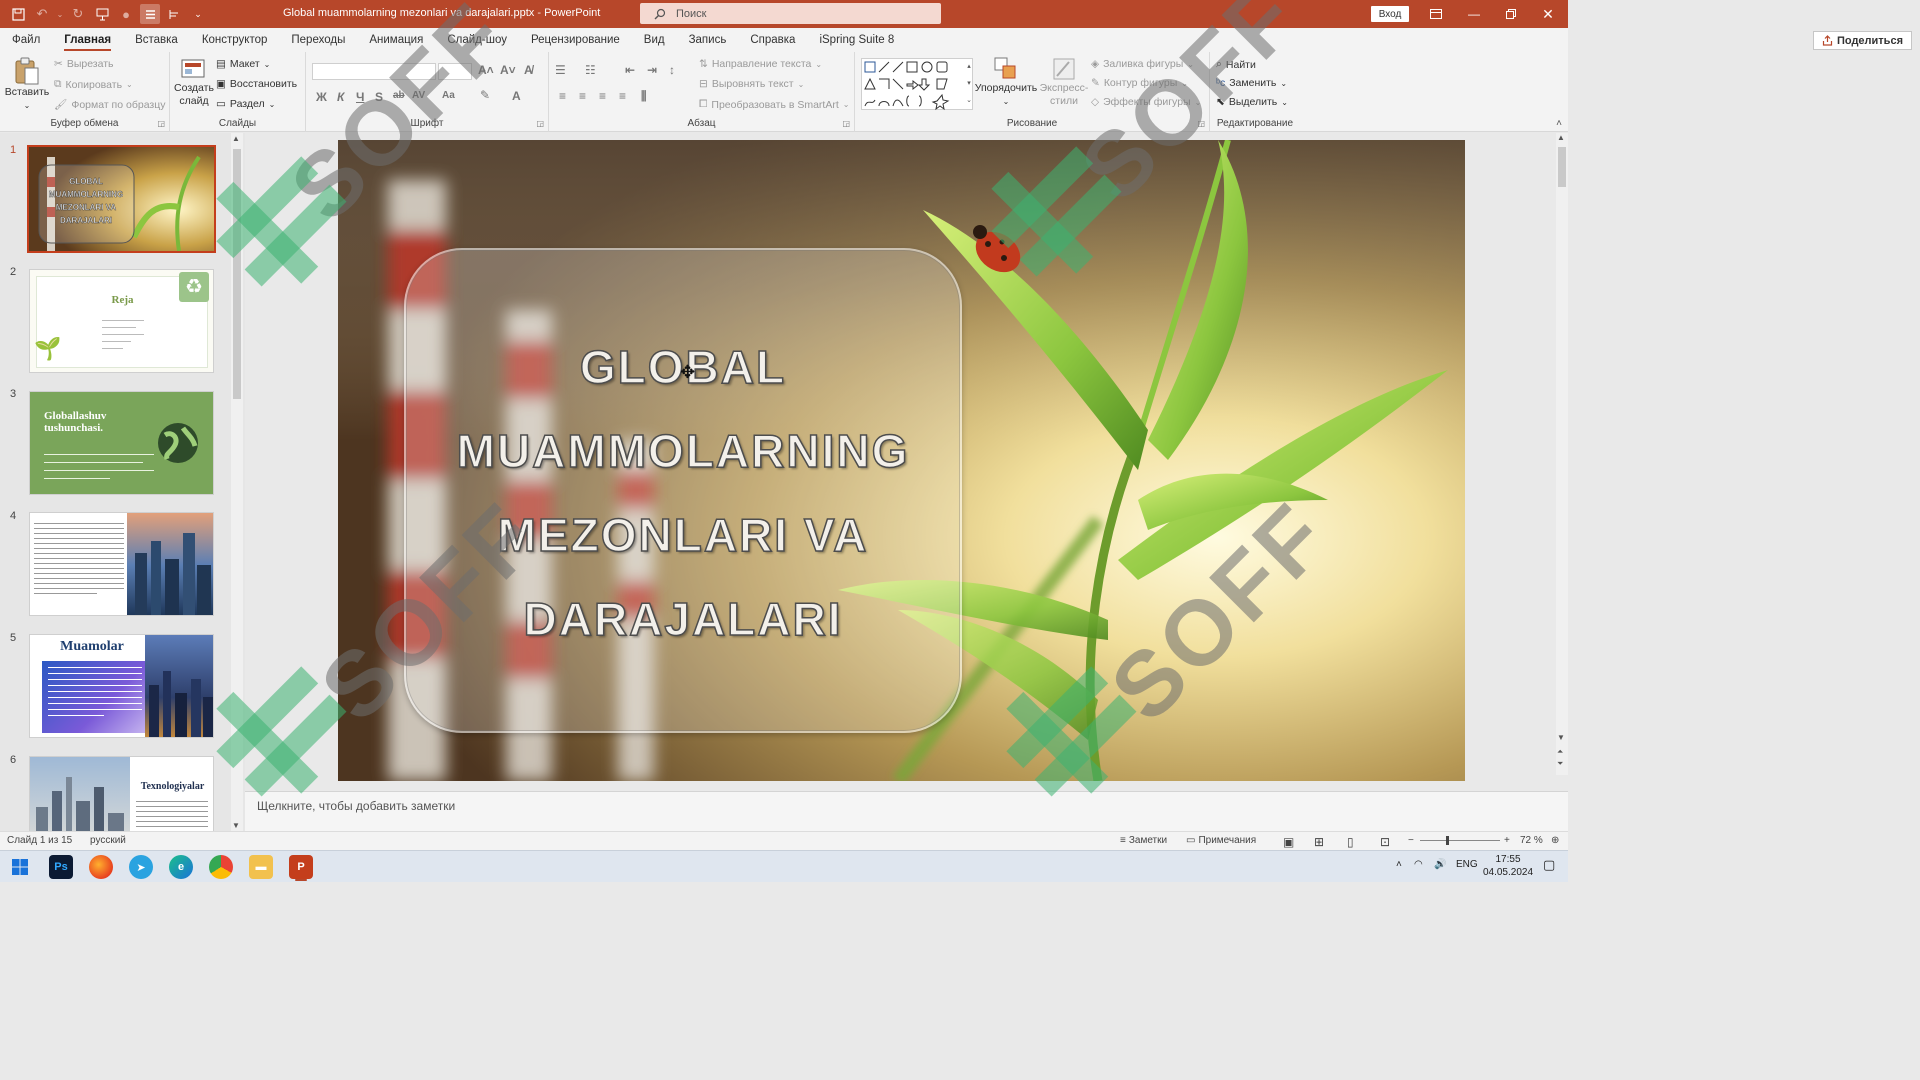 Image resolution: width=1920 pixels, height=1080 pixels. Describe the element at coordinates (846, 123) in the screenshot. I see `paragraph-dialog-launcher-icon: ◲` at that location.